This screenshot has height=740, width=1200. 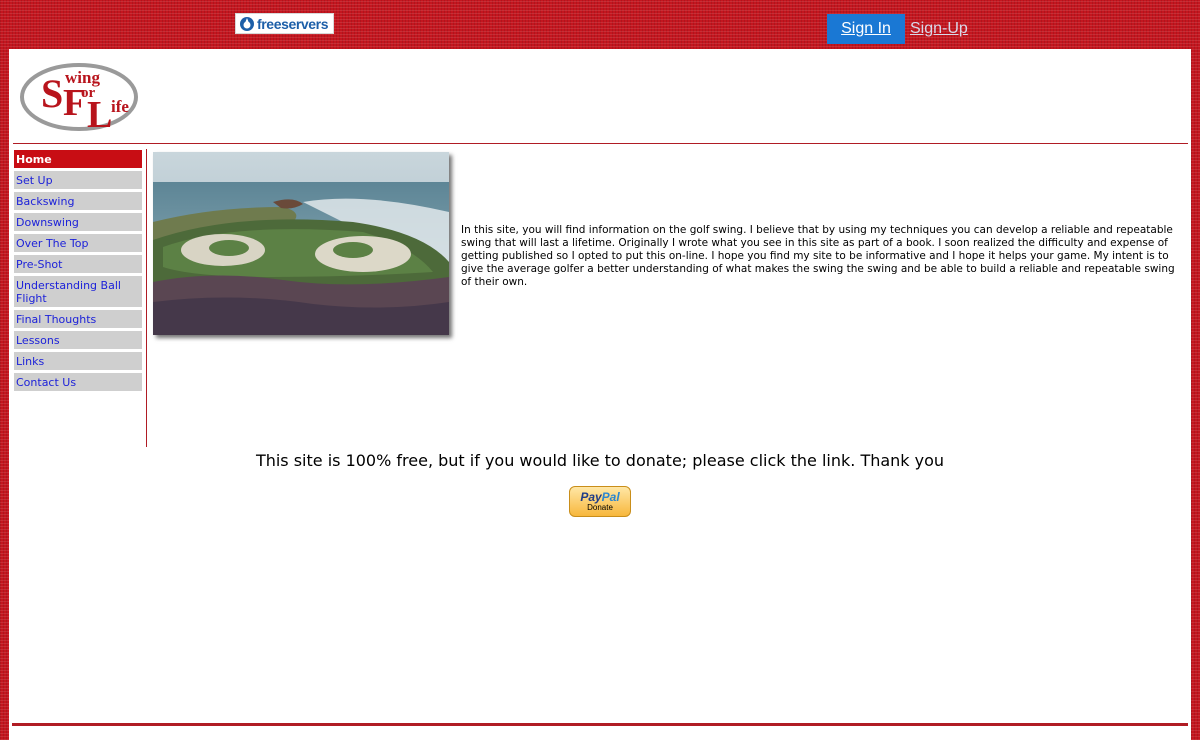 I want to click on nav-item-contact-us: Contact Us, so click(x=78, y=382).